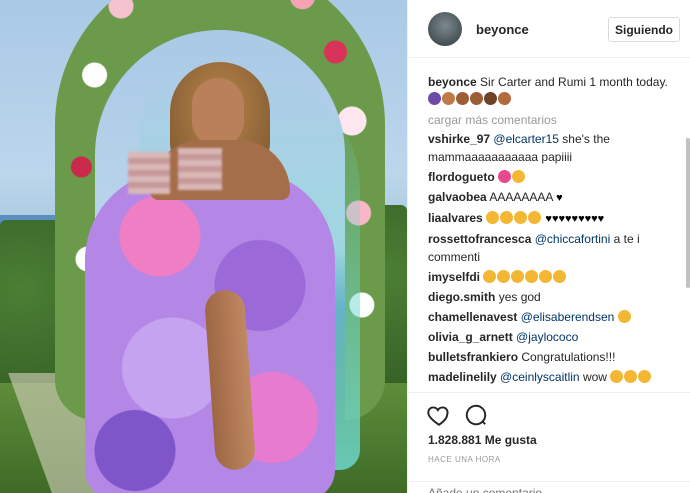 The image size is (690, 493). What do you see at coordinates (568, 357) in the screenshot?
I see `comment-text: Congratulations!!!` at bounding box center [568, 357].